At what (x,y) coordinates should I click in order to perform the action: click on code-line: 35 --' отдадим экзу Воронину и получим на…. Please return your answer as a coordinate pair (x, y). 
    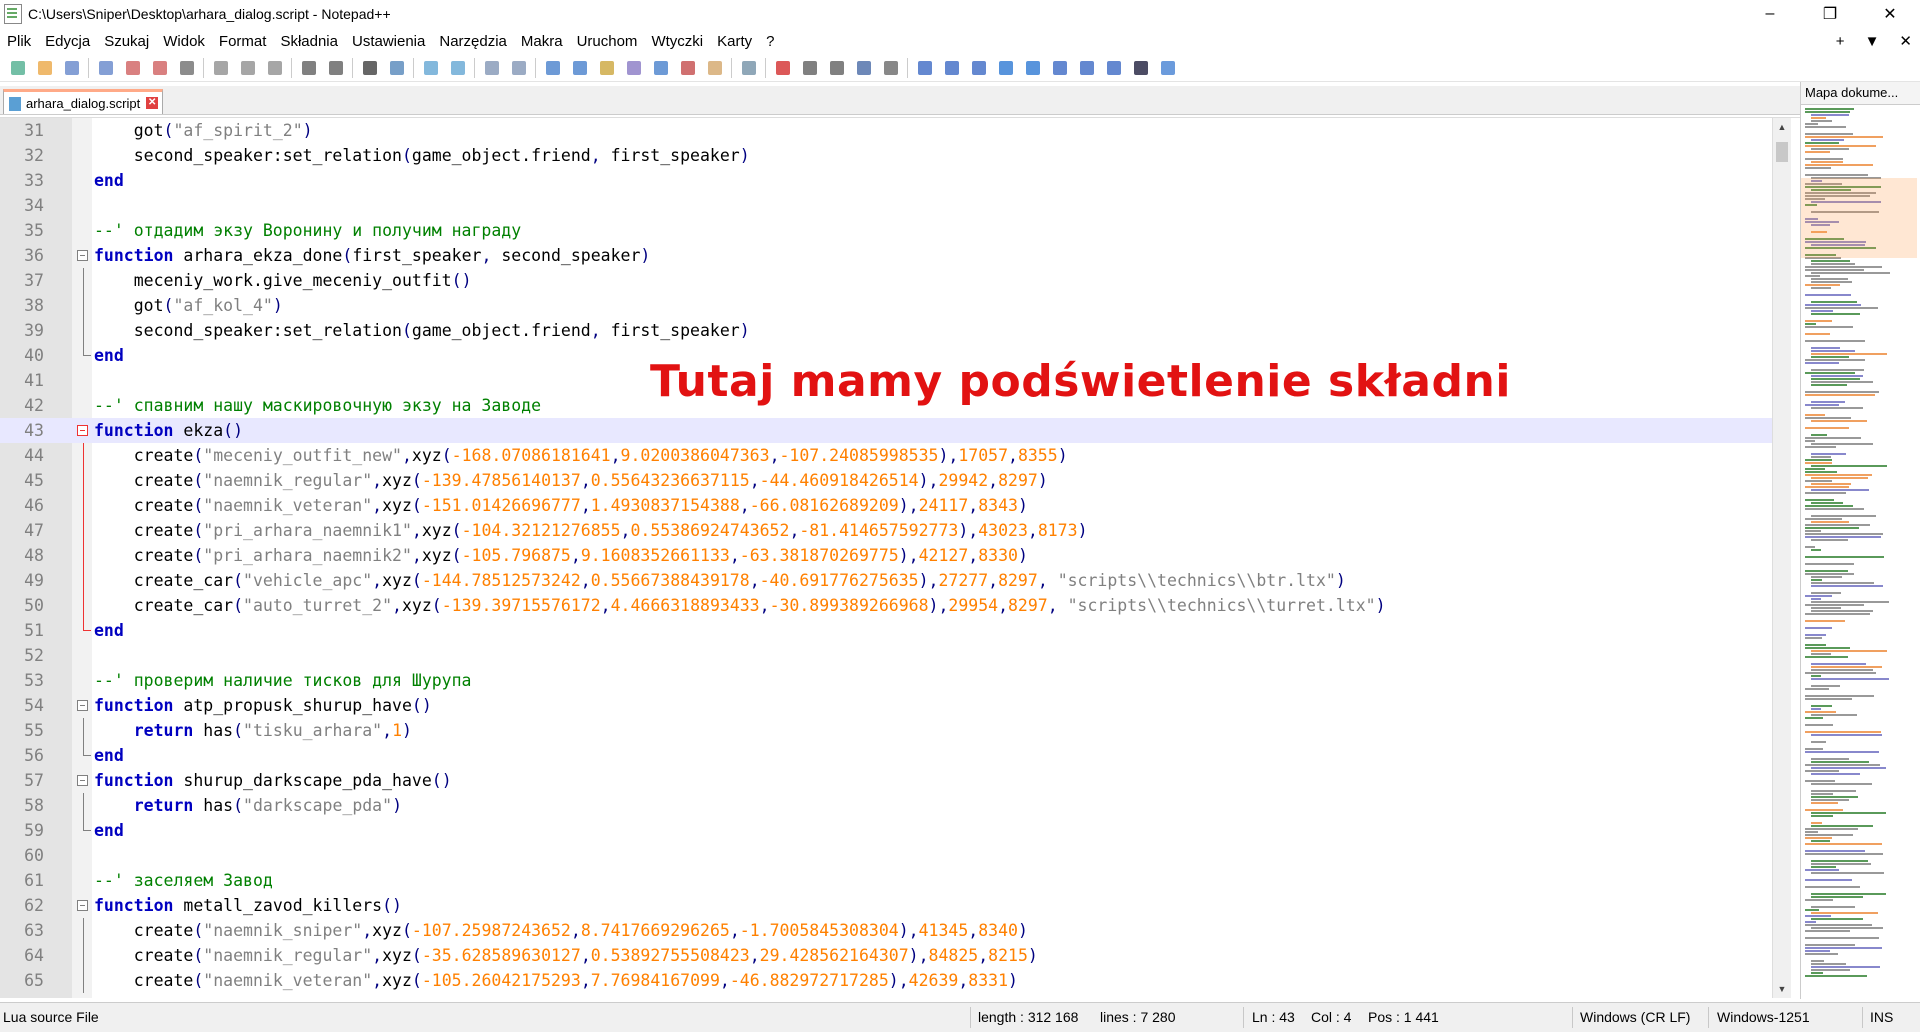
    Looking at the image, I should click on (886, 230).